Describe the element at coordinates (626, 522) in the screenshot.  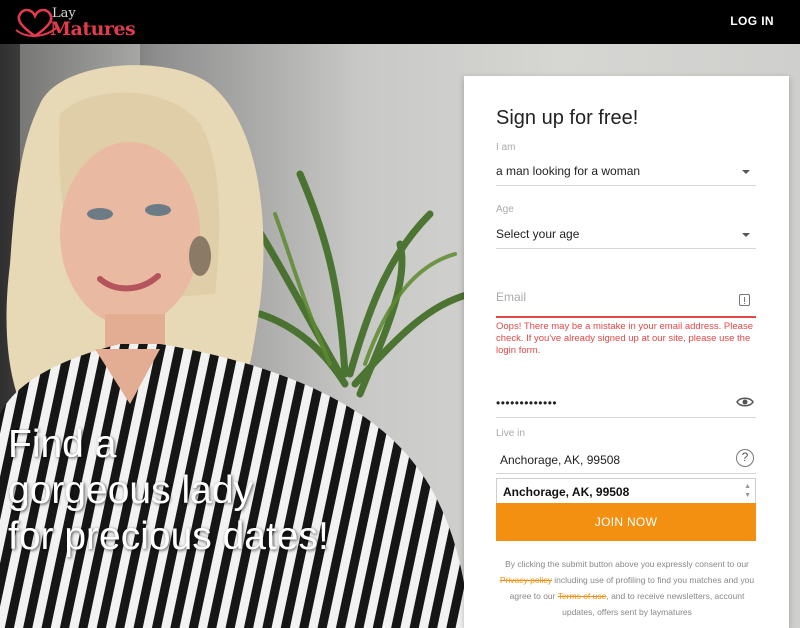
I see `join-now-button: JOIN NOW` at that location.